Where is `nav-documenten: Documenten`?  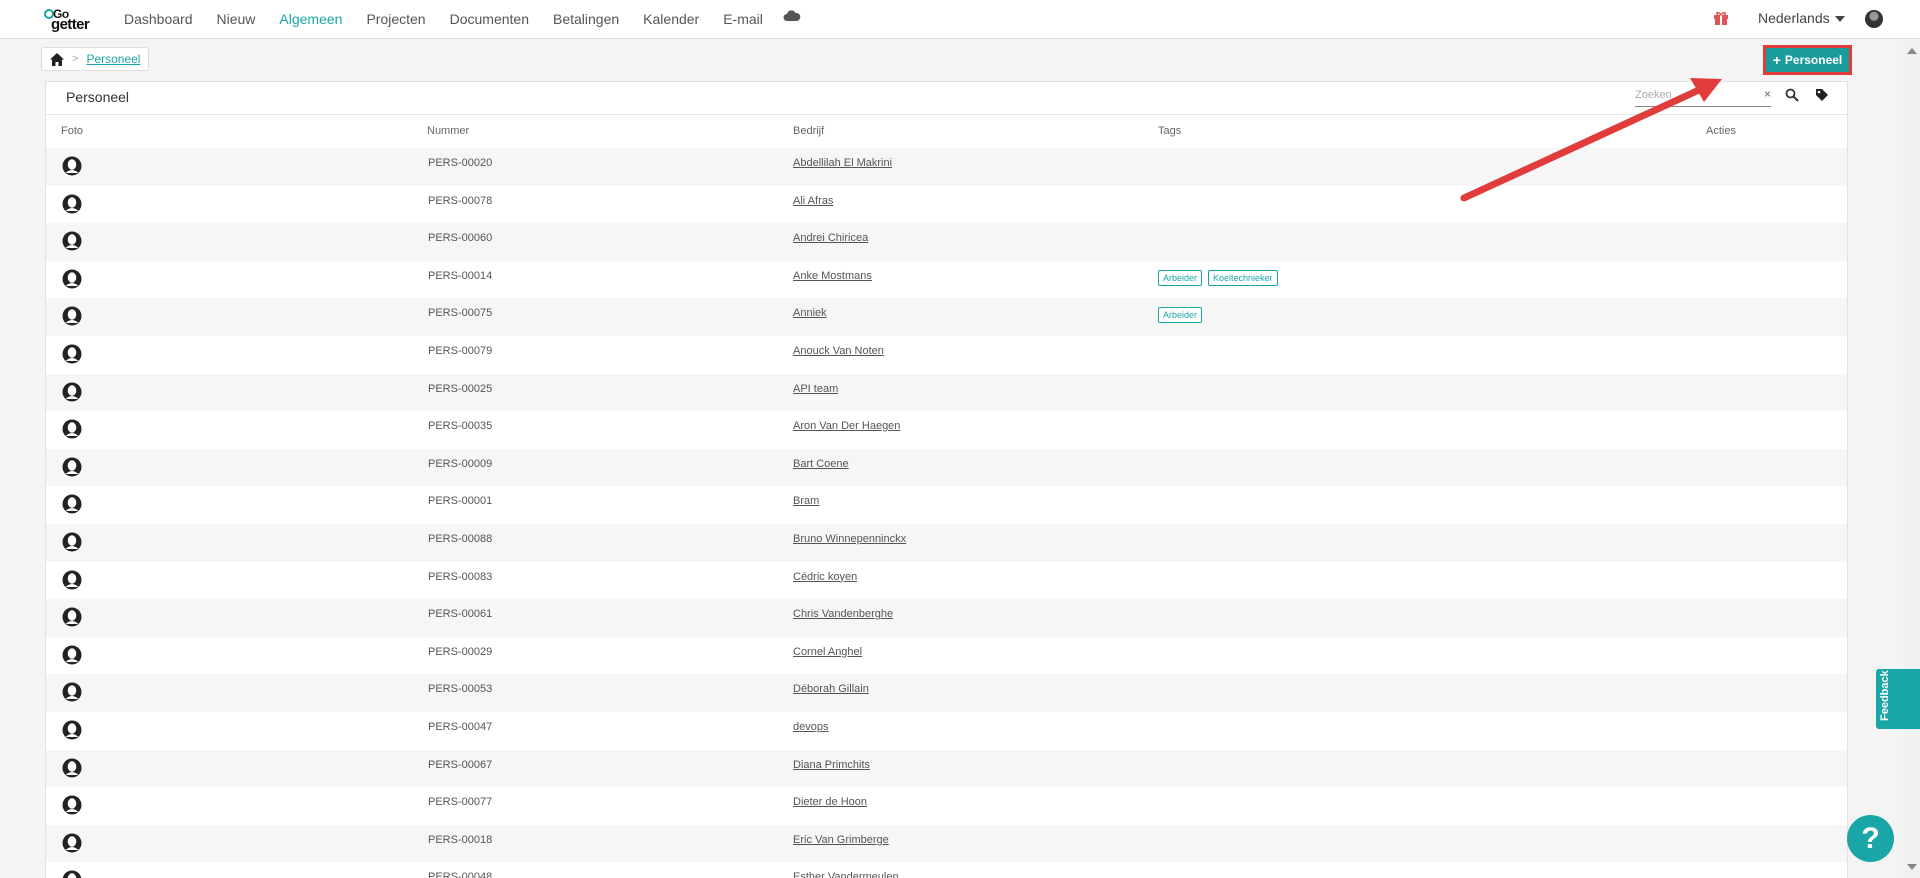
nav-documenten: Documenten is located at coordinates (489, 19).